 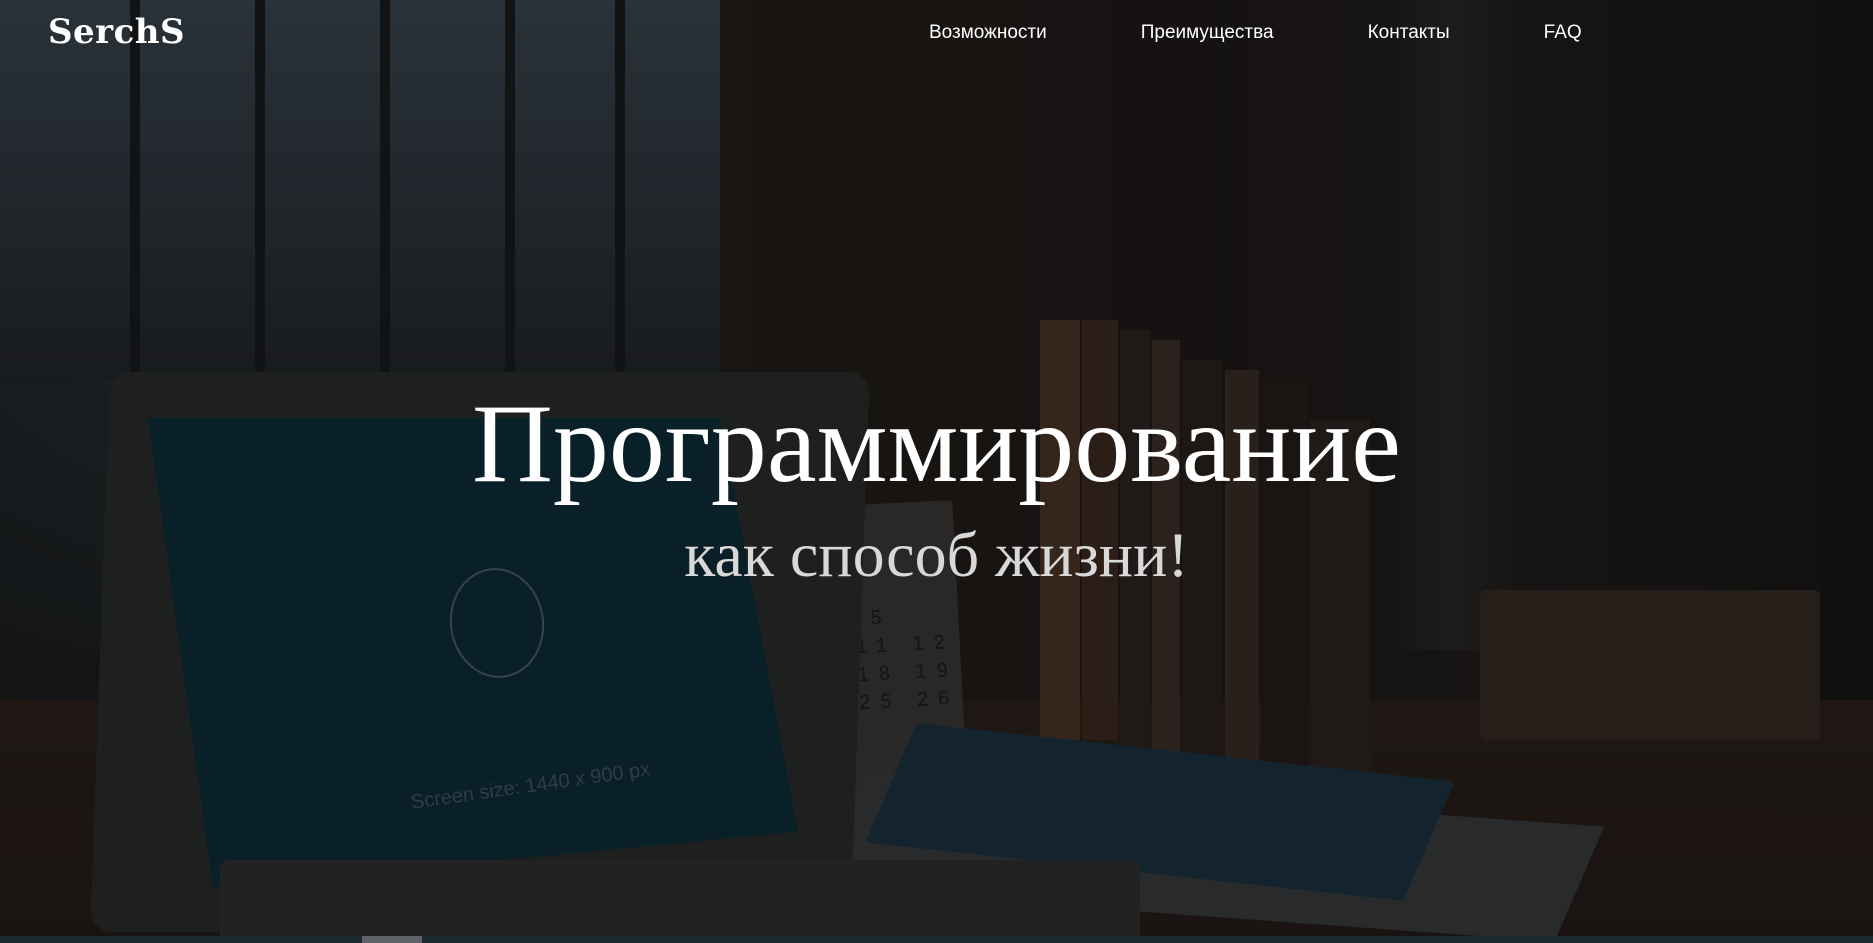 What do you see at coordinates (988, 33) in the screenshot?
I see `nav-features: Возможности` at bounding box center [988, 33].